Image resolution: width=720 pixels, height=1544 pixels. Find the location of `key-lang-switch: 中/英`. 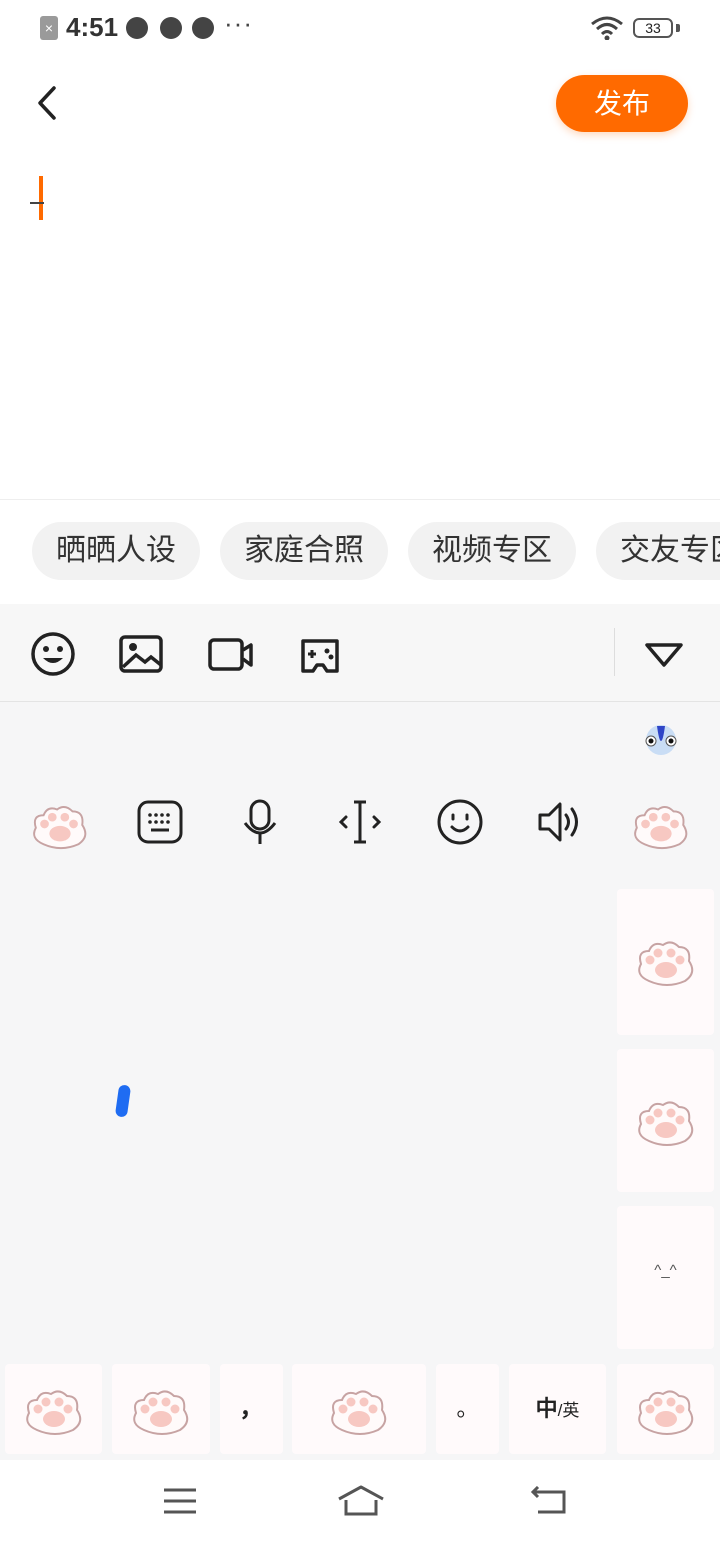

key-lang-switch: 中/英 is located at coordinates (557, 1409).